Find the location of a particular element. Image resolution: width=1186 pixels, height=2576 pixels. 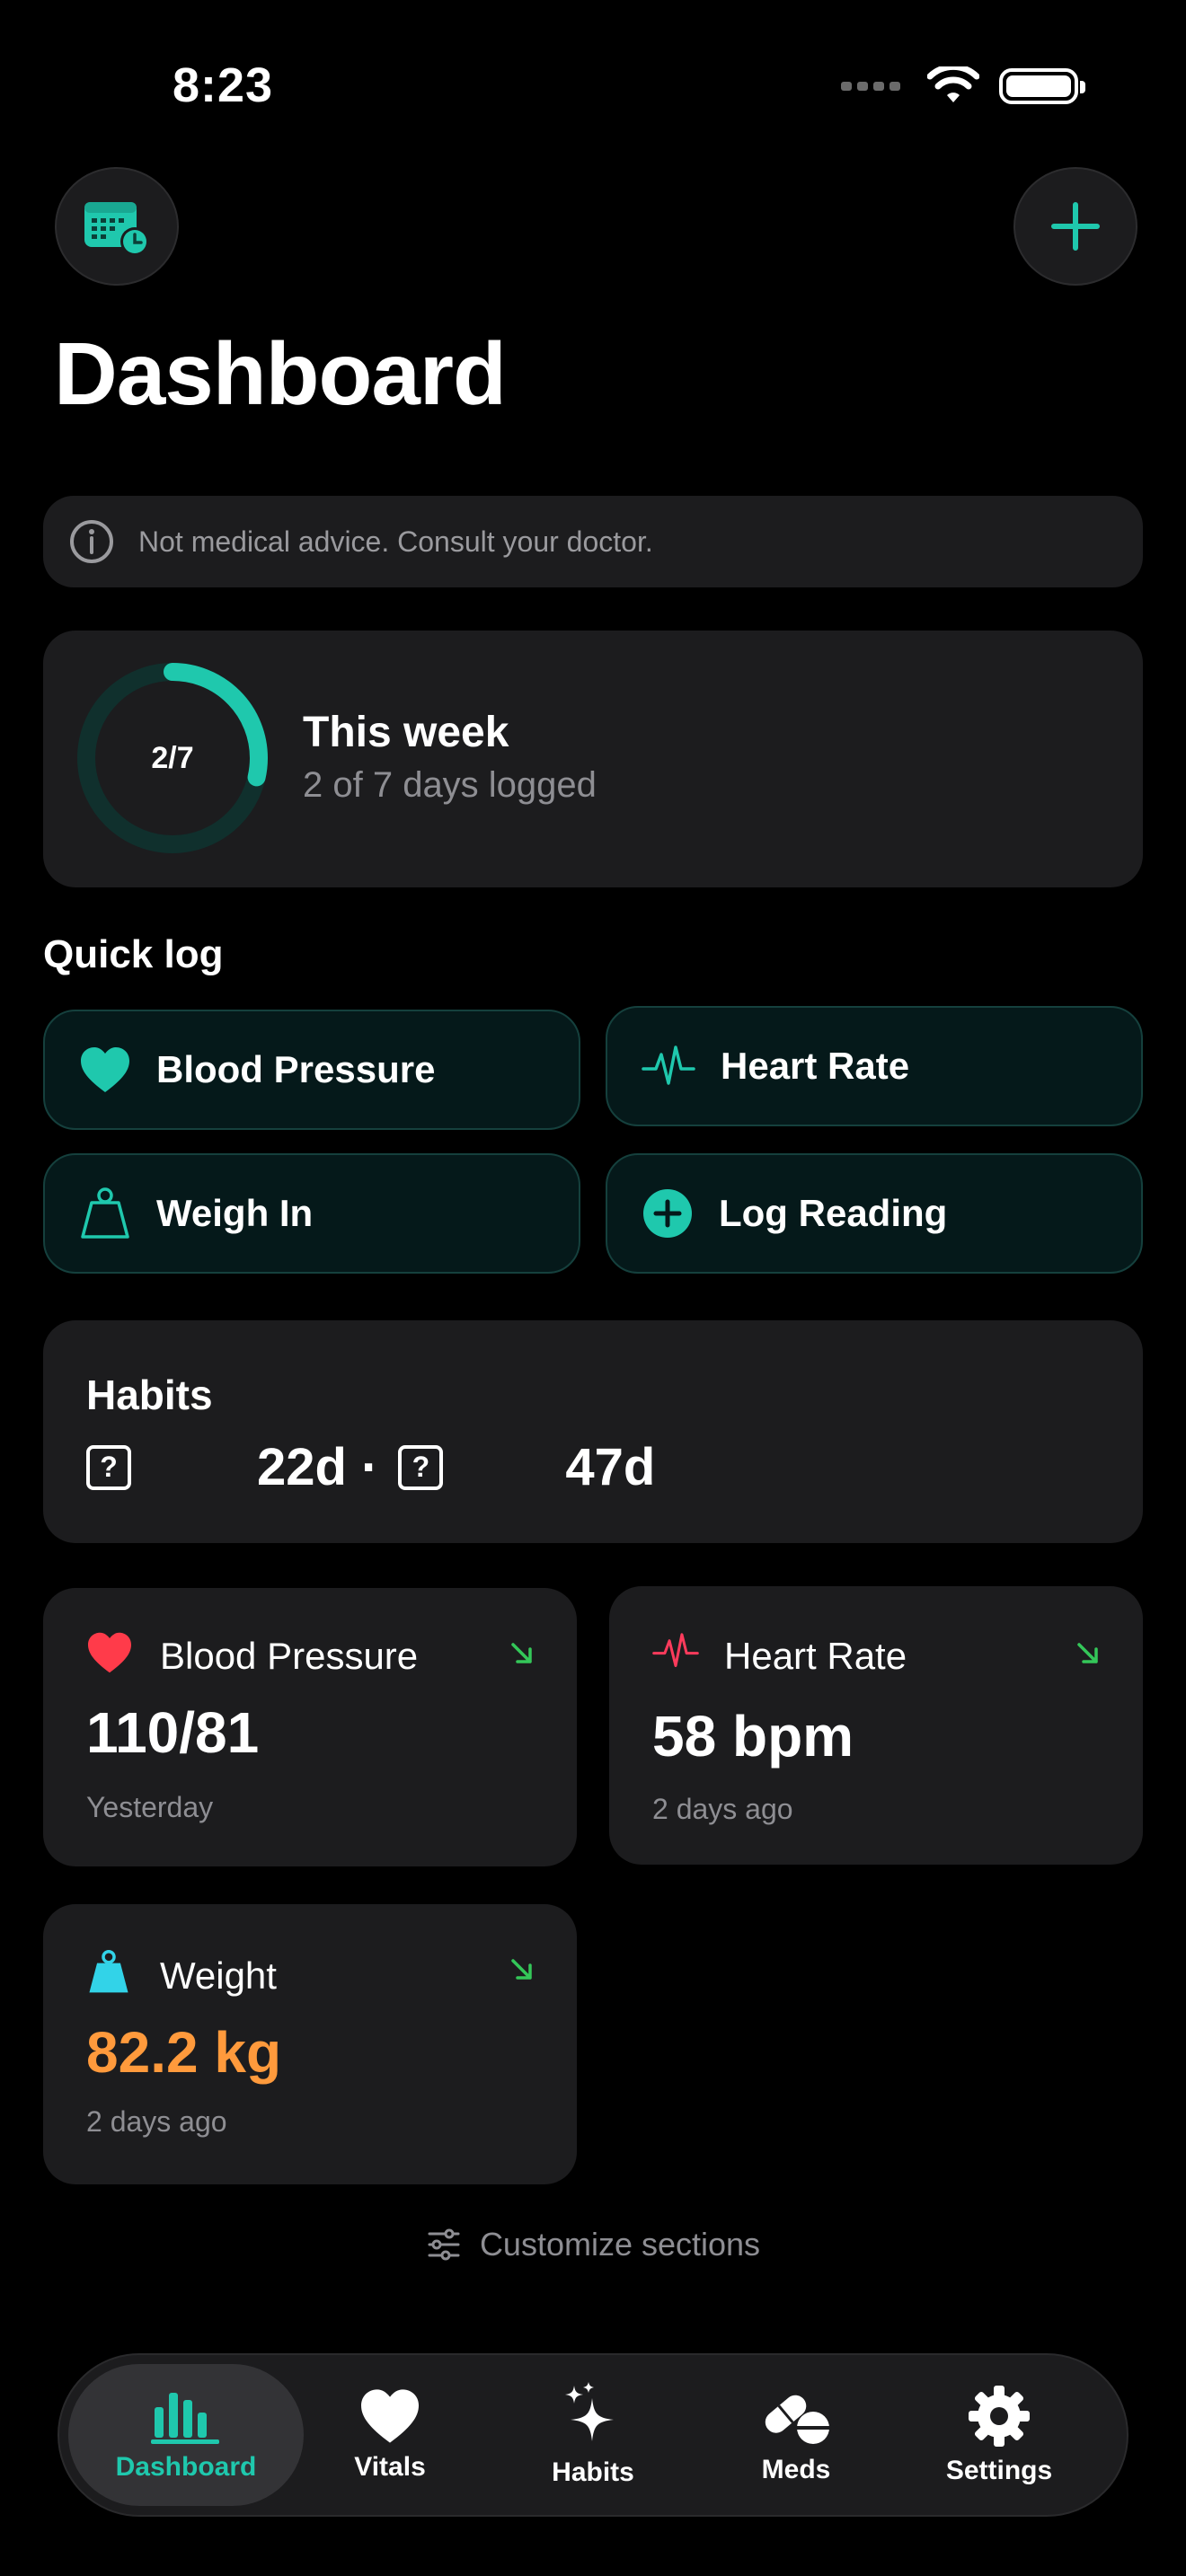

tab-bar: Dashboard Vitals Habits Meds Settings is located at coordinates (593, 2435).